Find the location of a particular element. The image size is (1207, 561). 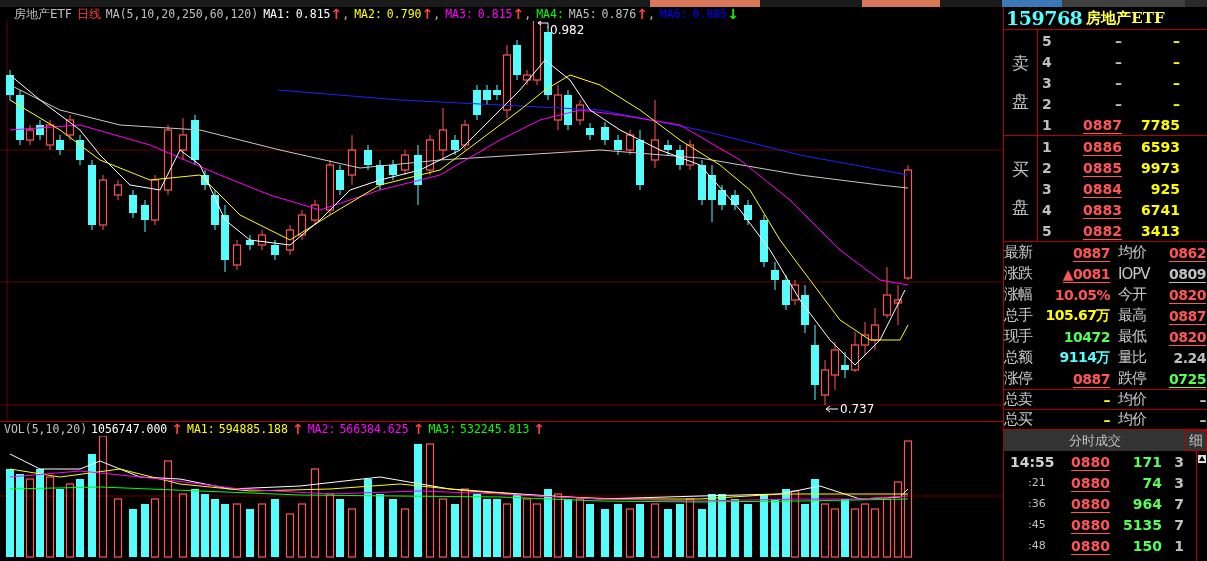

trade-volume: 5135 is located at coordinates (1142, 524).